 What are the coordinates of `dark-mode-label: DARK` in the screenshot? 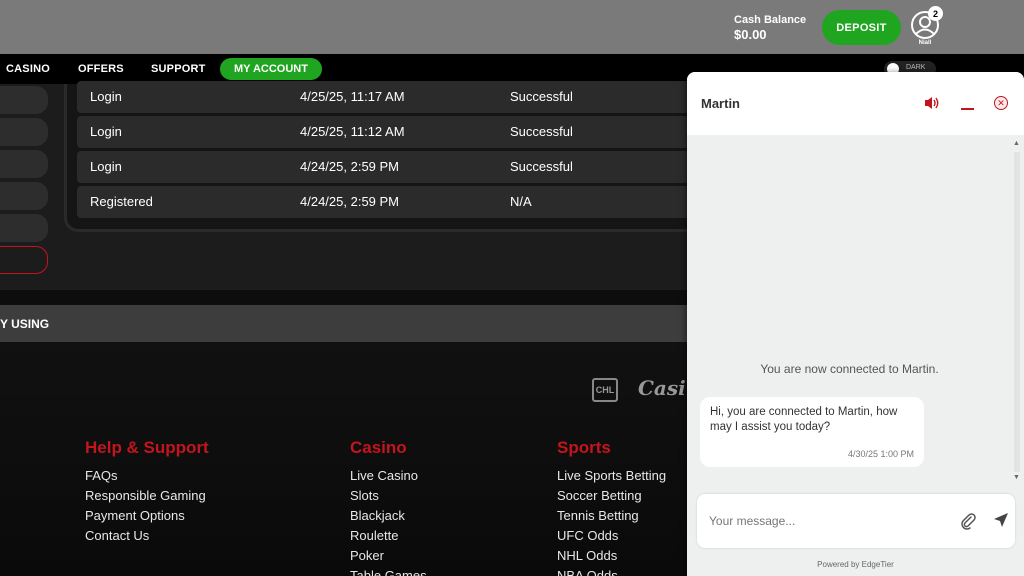 It's located at (916, 67).